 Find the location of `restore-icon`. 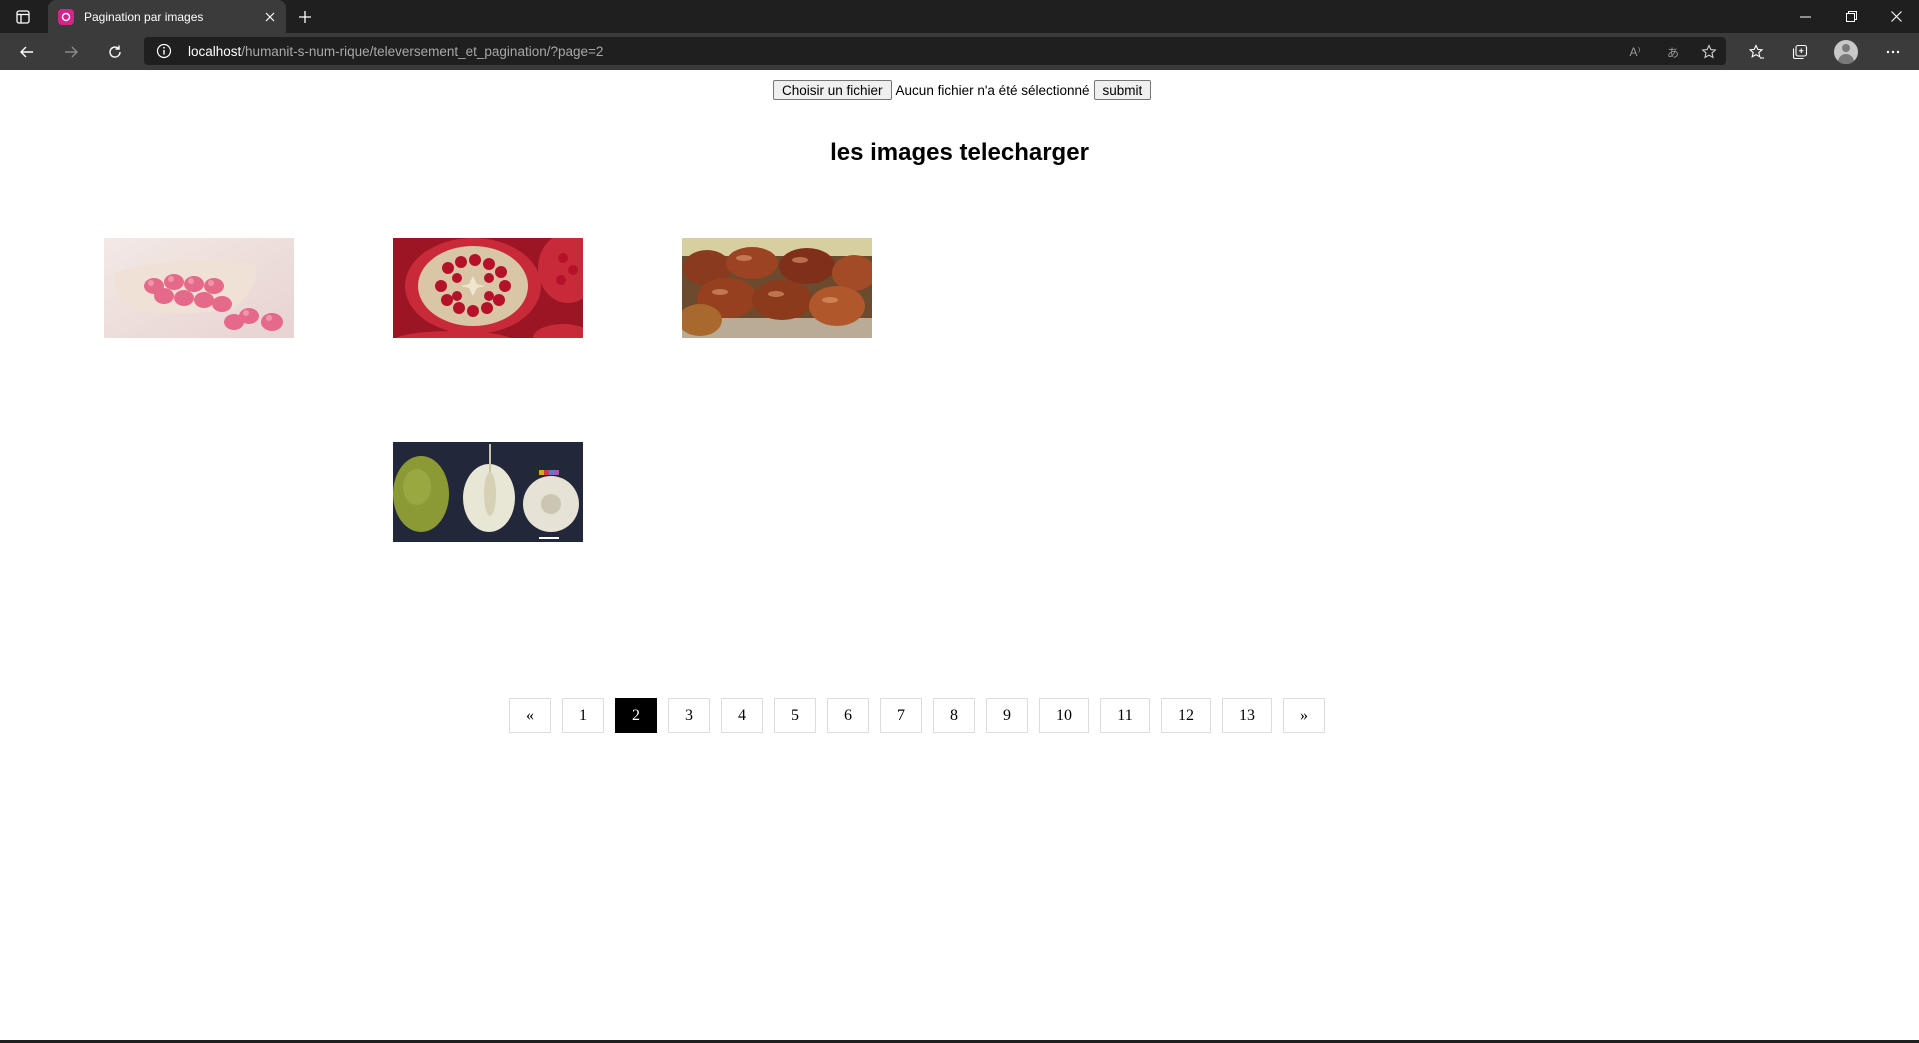

restore-icon is located at coordinates (1851, 16).